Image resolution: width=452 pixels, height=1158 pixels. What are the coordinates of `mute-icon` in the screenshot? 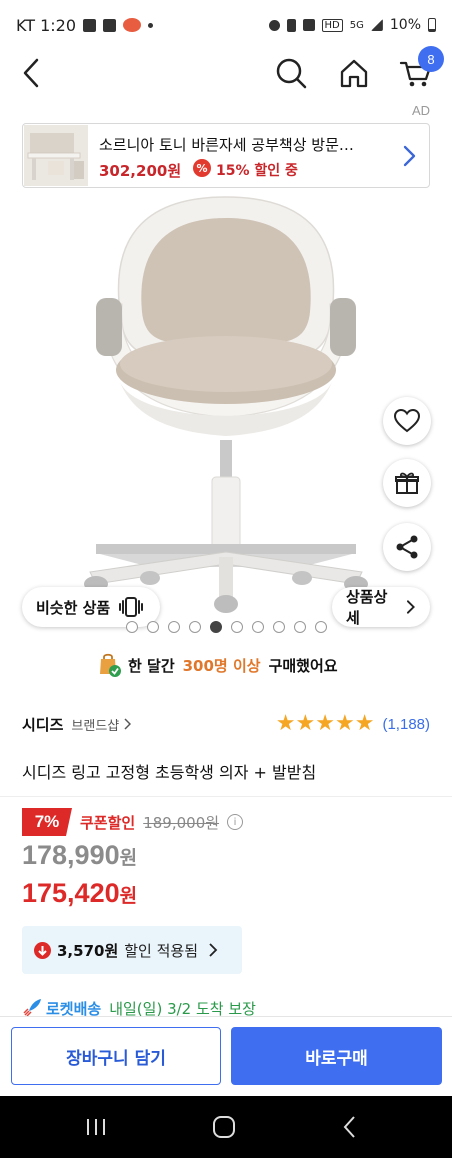 It's located at (308, 25).